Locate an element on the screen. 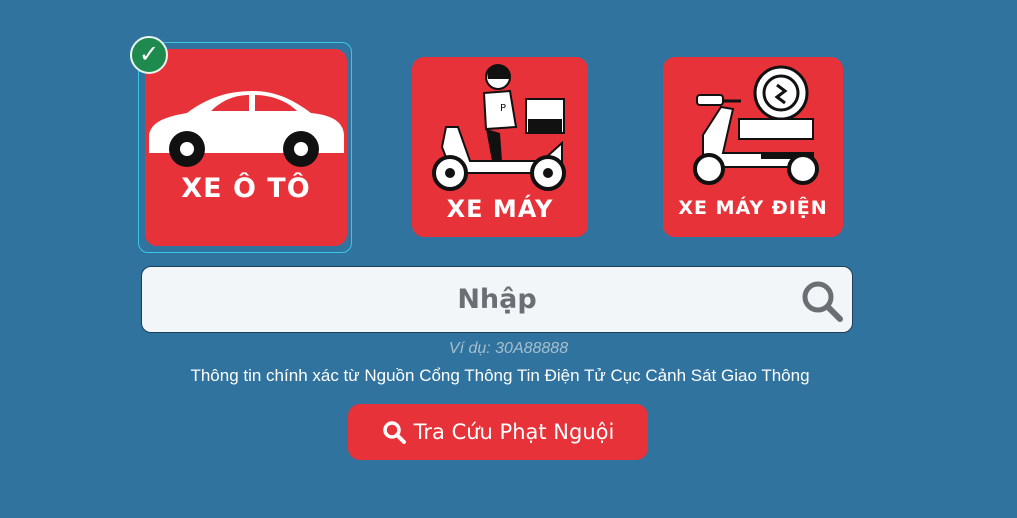  vehicle-option-electric-motorbike: XE MÁY ĐIỆN is located at coordinates (753, 147).